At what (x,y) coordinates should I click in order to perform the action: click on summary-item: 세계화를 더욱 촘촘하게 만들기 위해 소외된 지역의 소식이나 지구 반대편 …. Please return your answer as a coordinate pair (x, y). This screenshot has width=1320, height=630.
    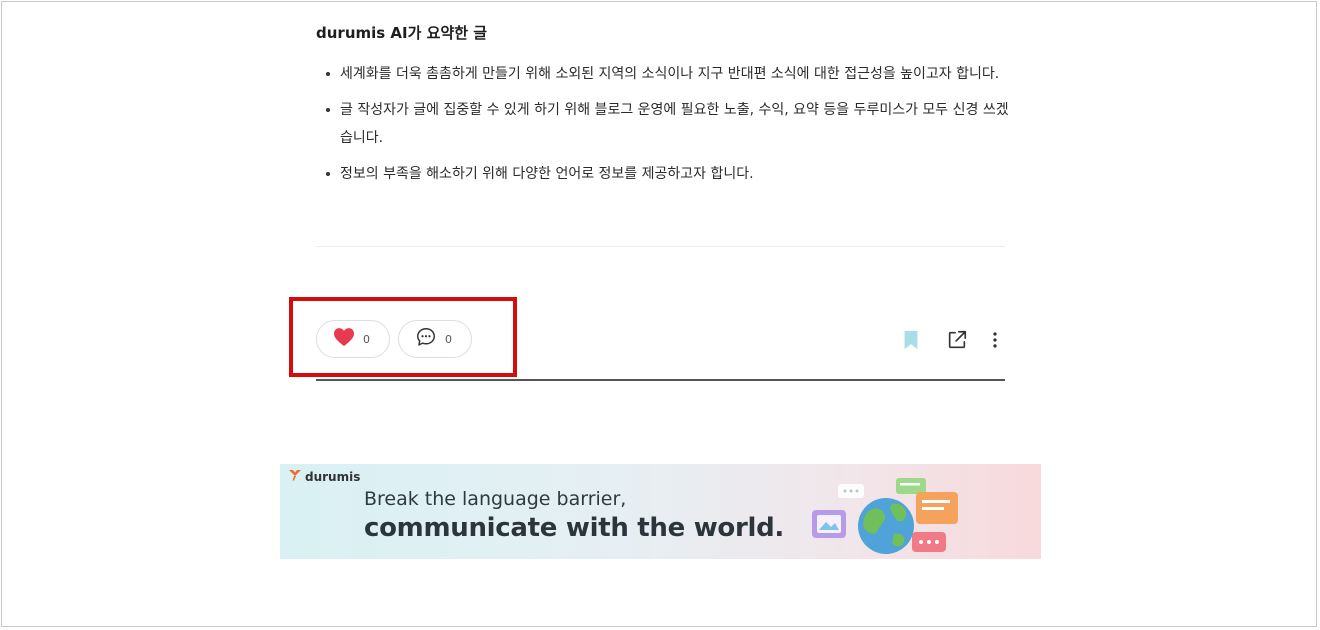
    Looking at the image, I should click on (666, 74).